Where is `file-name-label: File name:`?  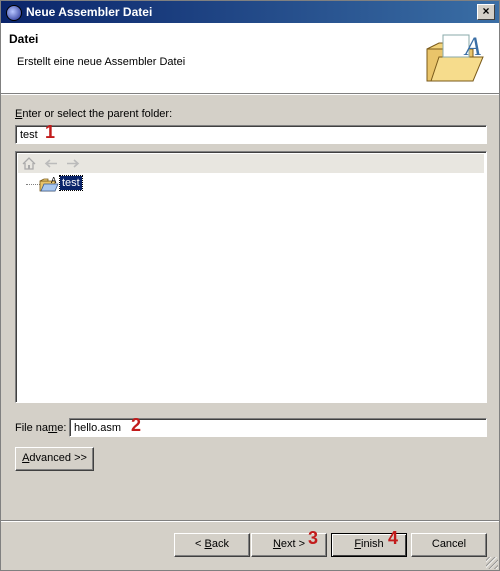
file-name-label: File name: is located at coordinates (41, 428).